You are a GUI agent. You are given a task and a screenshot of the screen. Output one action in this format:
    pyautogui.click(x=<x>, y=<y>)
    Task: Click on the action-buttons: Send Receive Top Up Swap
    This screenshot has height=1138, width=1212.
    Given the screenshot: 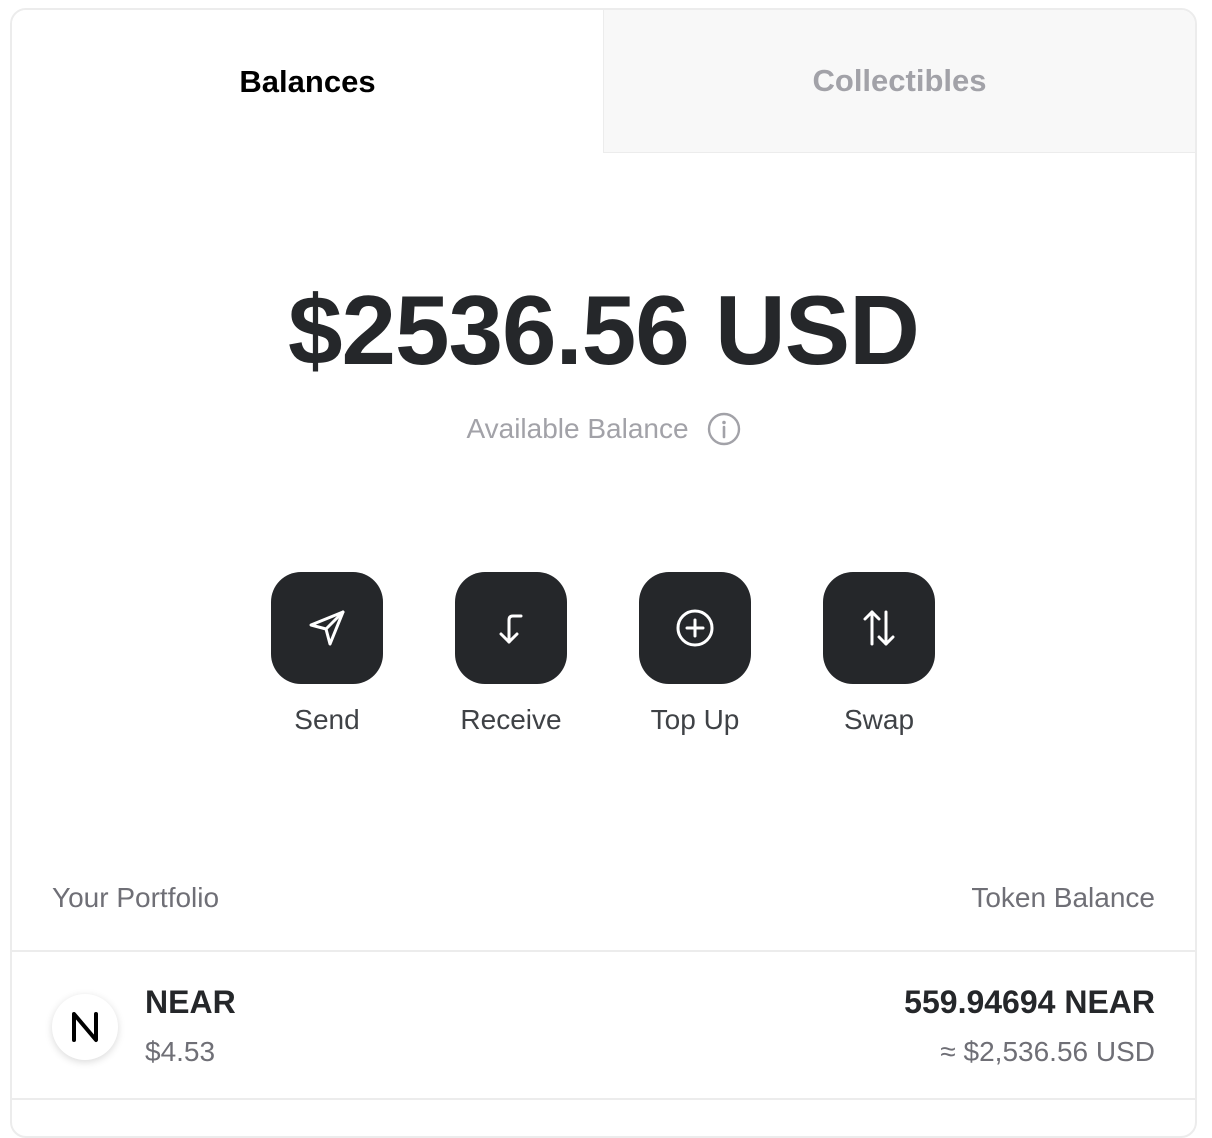 What is the action you would take?
    pyautogui.click(x=603, y=654)
    